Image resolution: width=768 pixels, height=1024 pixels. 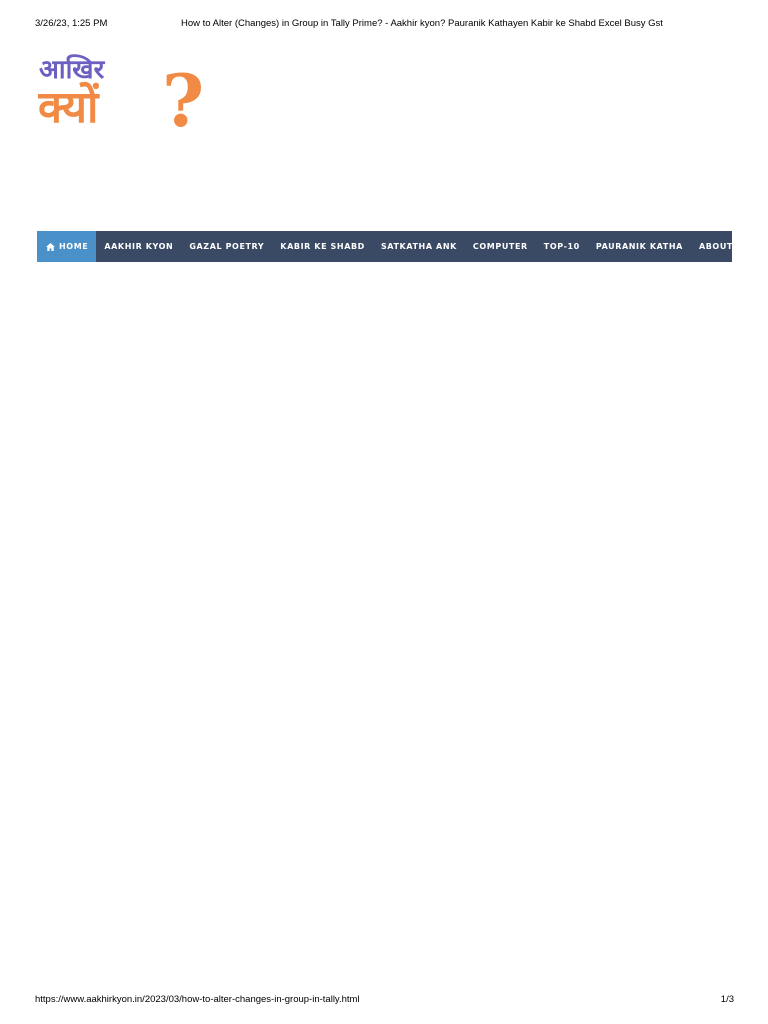 What do you see at coordinates (727, 999) in the screenshot?
I see `print-page-number: 1/3` at bounding box center [727, 999].